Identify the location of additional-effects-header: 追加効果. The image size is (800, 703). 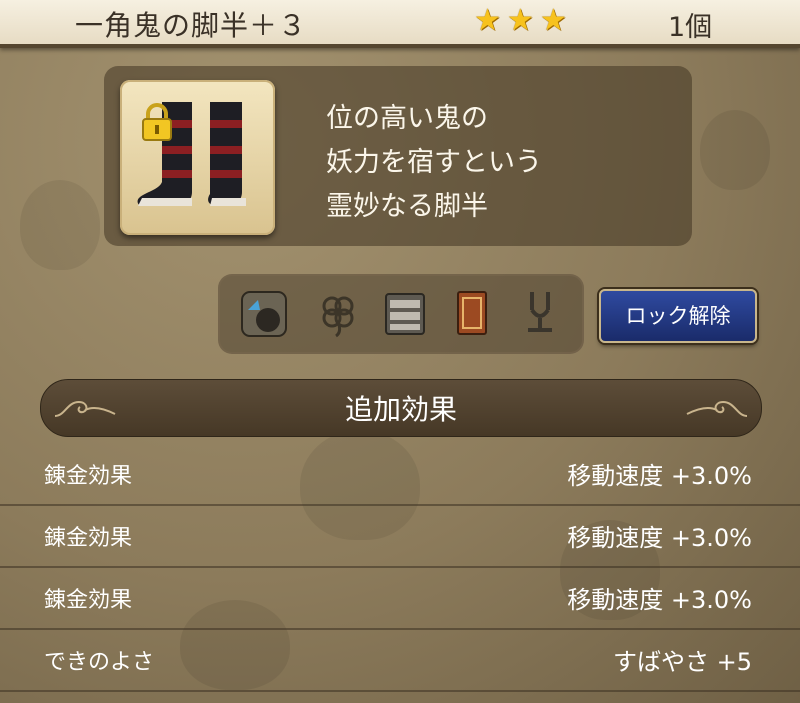
(401, 408).